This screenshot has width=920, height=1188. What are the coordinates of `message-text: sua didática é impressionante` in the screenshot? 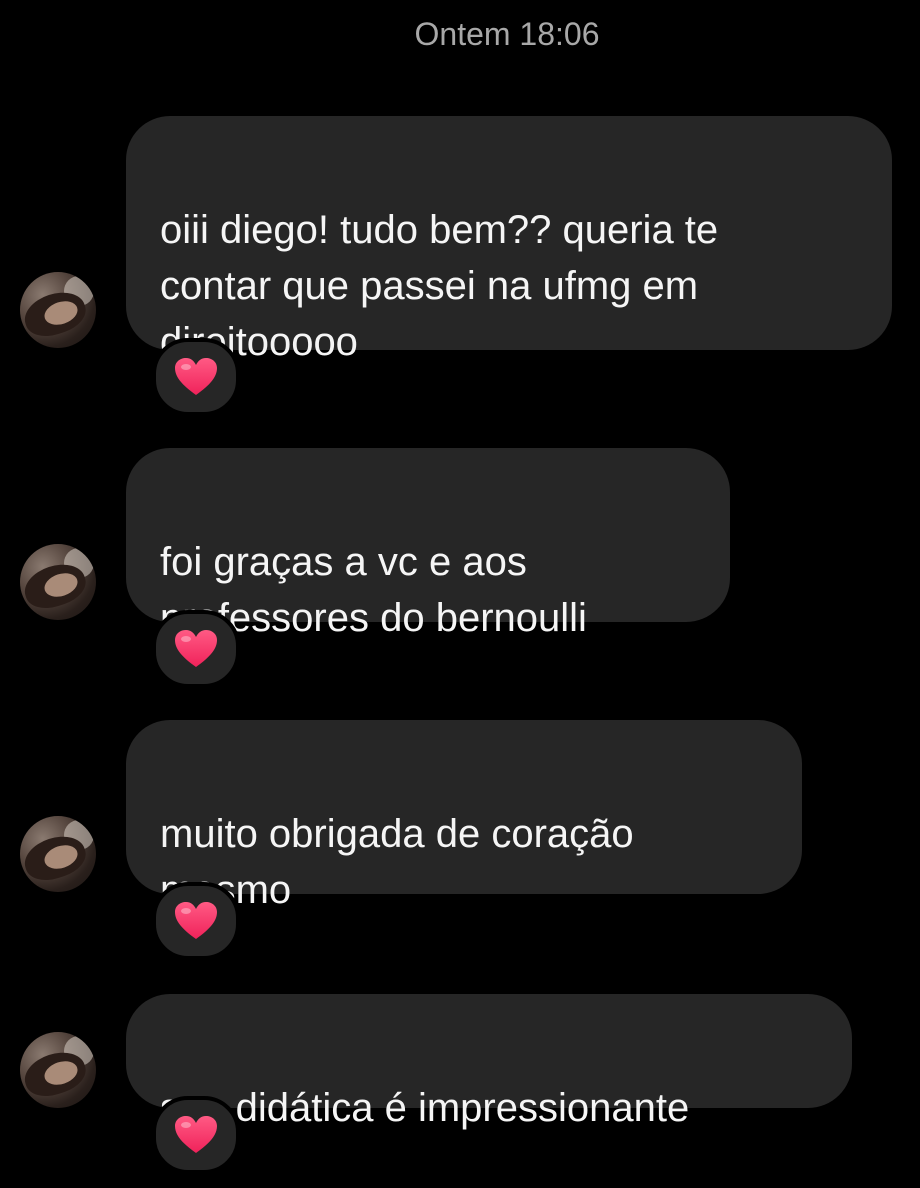 It's located at (425, 1108).